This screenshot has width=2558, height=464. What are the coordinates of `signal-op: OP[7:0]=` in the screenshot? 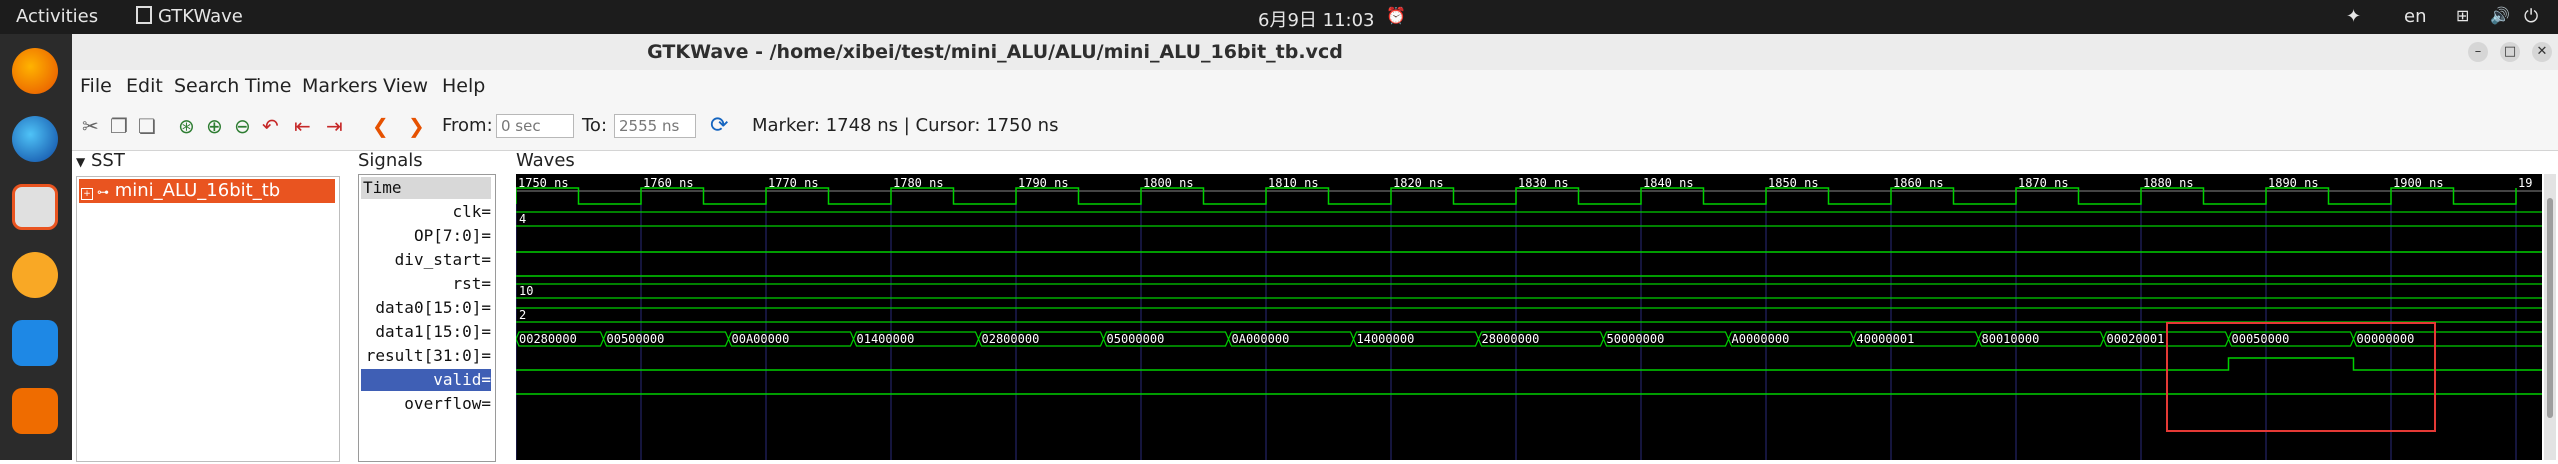 It's located at (426, 236).